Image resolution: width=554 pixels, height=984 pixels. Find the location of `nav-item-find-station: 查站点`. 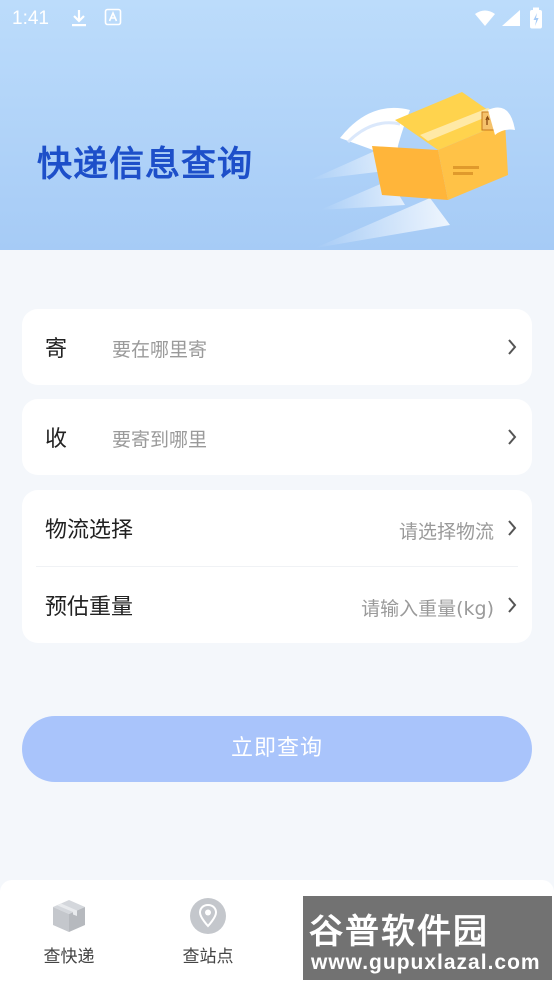

nav-item-find-station: 查站点 is located at coordinates (208, 931).